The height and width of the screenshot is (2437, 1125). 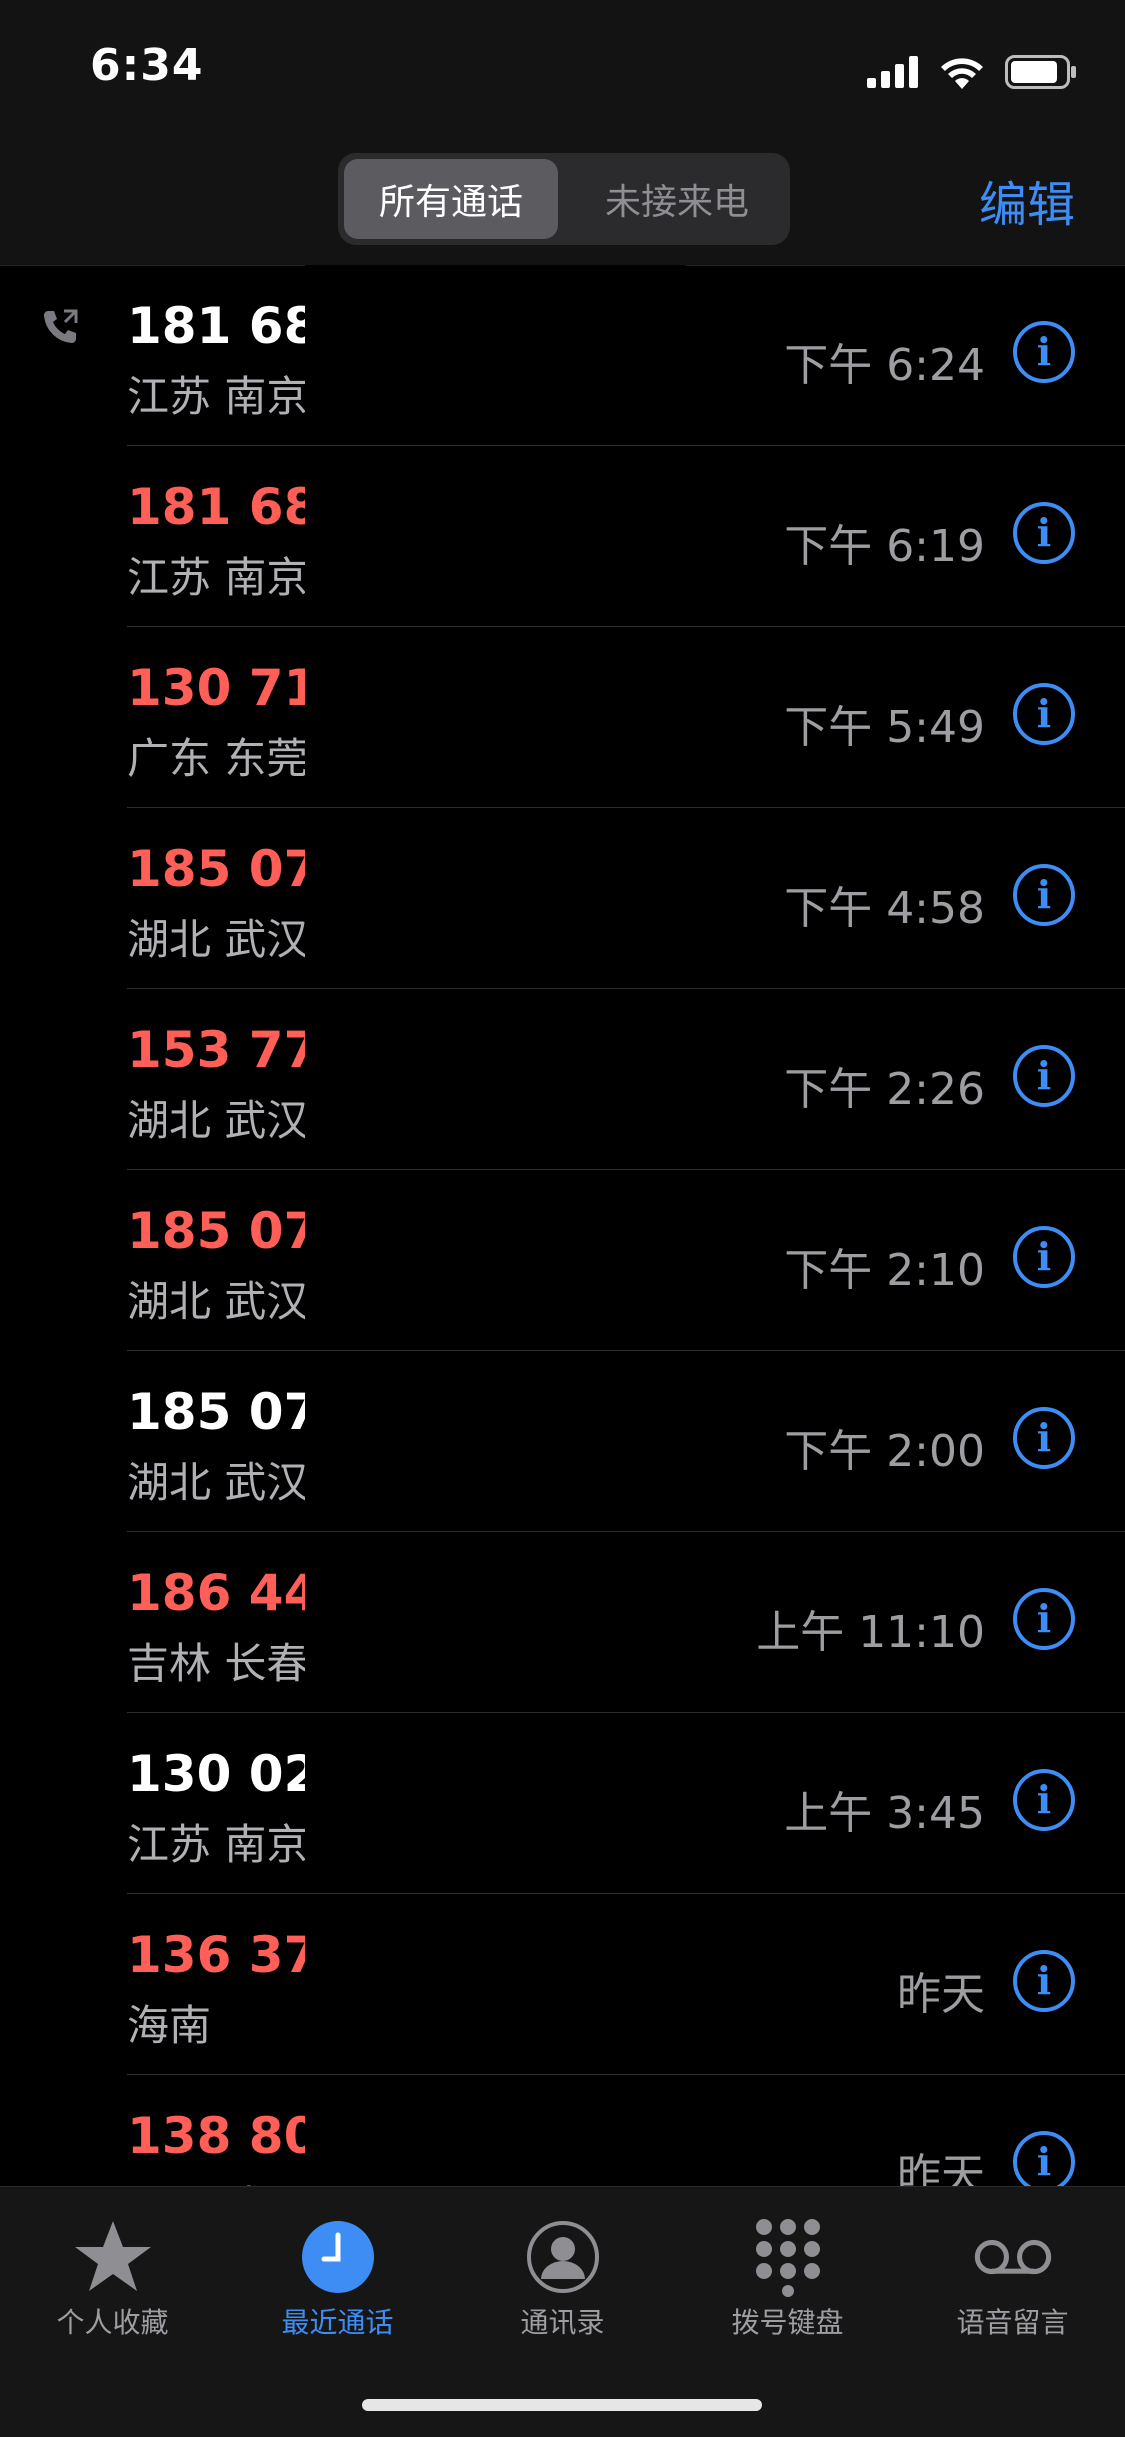 I want to click on call-location: 广东 东莞, so click(x=218, y=758).